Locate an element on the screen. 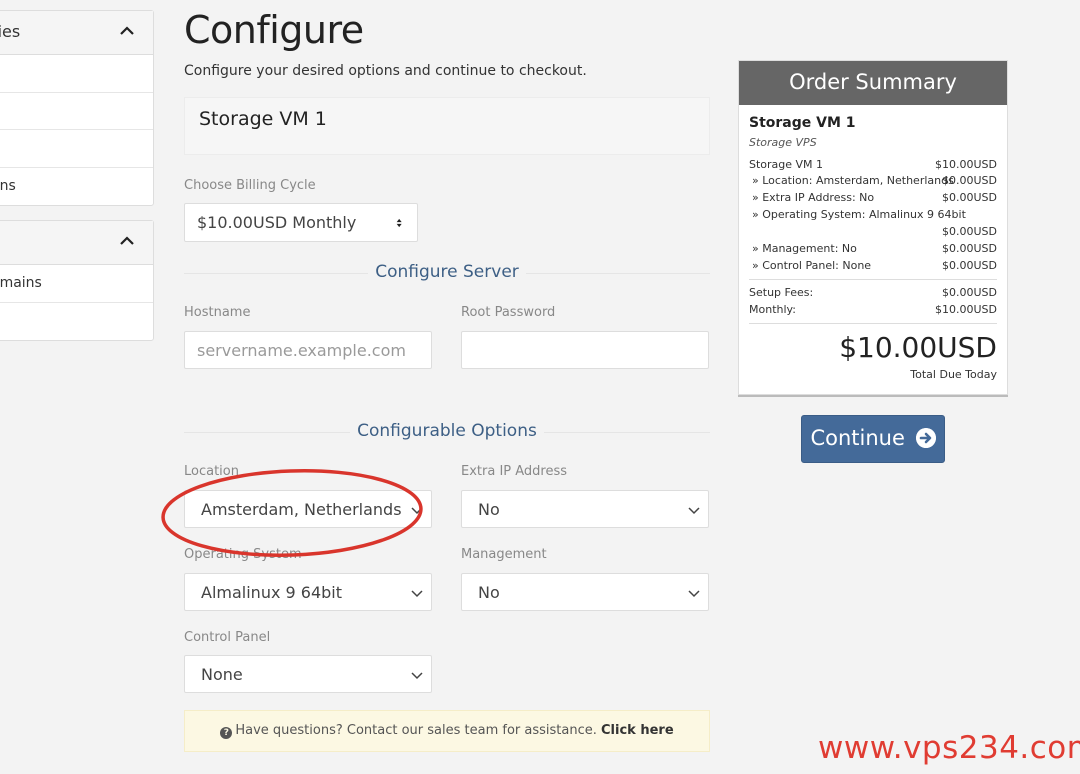 The width and height of the screenshot is (1080, 774). configure-server-heading: Configure Server is located at coordinates (447, 273).